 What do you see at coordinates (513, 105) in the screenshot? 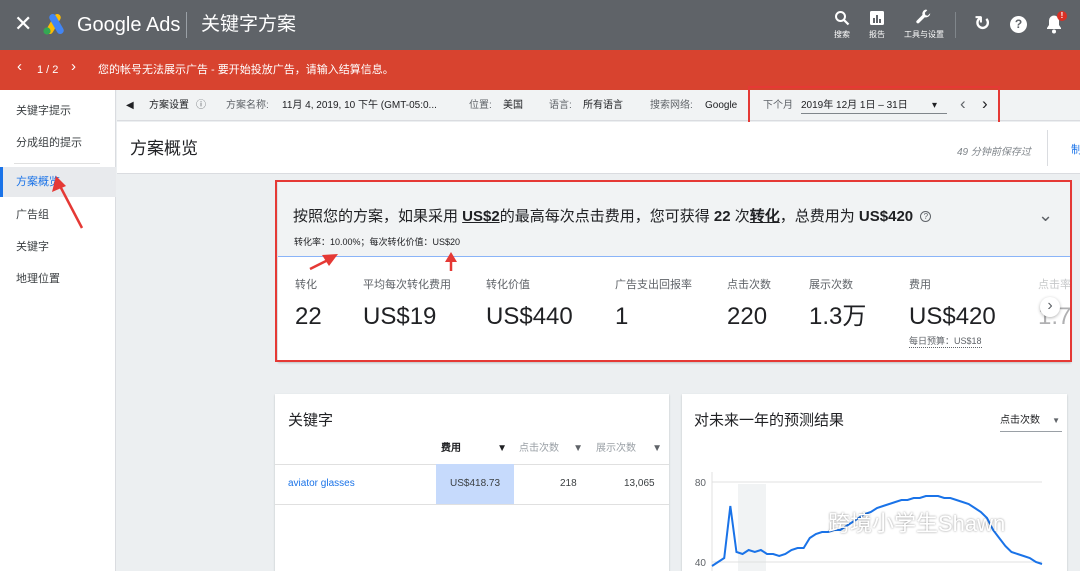
I see `location-value: 美国` at bounding box center [513, 105].